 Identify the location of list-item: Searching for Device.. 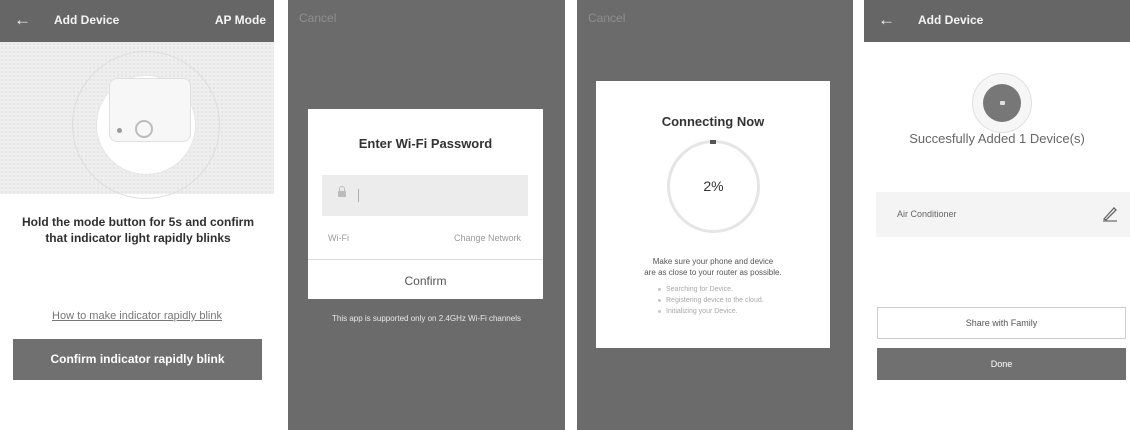
(711, 289).